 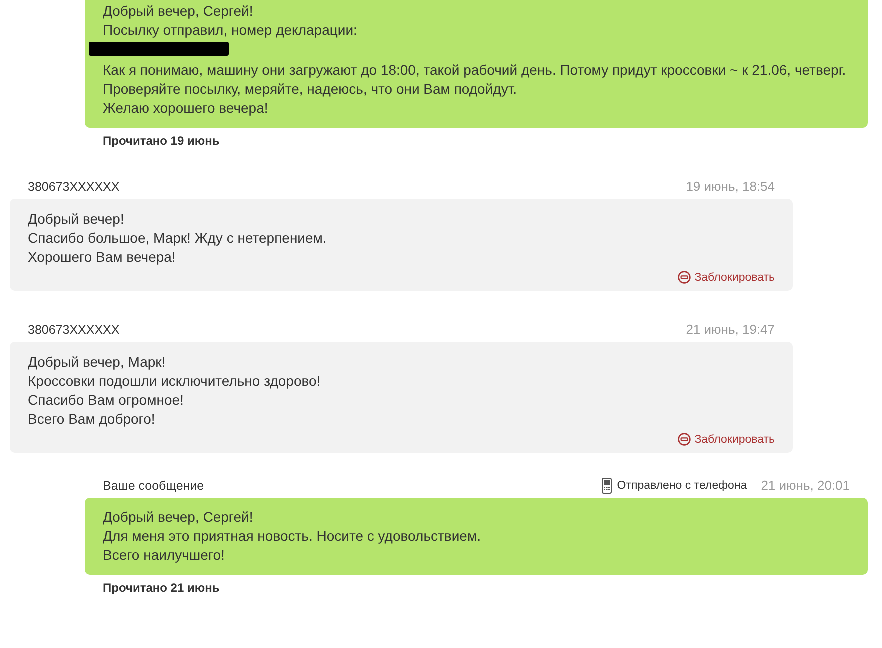 I want to click on read-status: Прочитано 21 июнь, so click(x=162, y=588).